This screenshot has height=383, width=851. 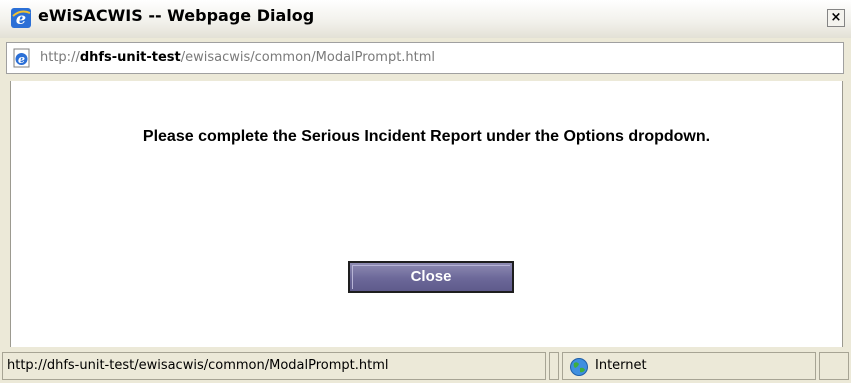 What do you see at coordinates (621, 365) in the screenshot?
I see `security-zone-label: Internet` at bounding box center [621, 365].